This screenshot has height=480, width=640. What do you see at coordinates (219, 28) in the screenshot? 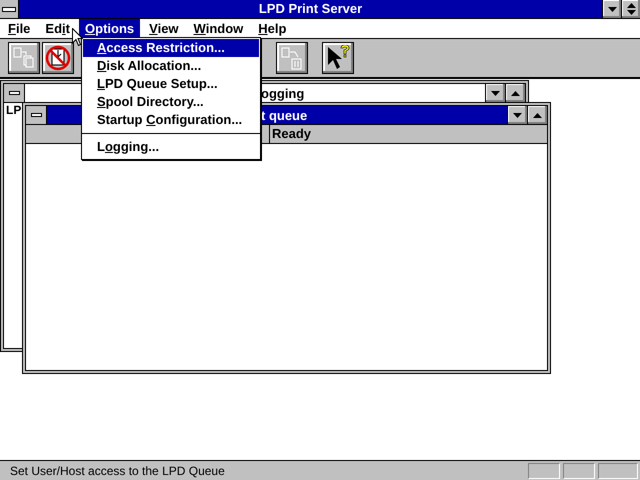
I see `menu-item: Window` at bounding box center [219, 28].